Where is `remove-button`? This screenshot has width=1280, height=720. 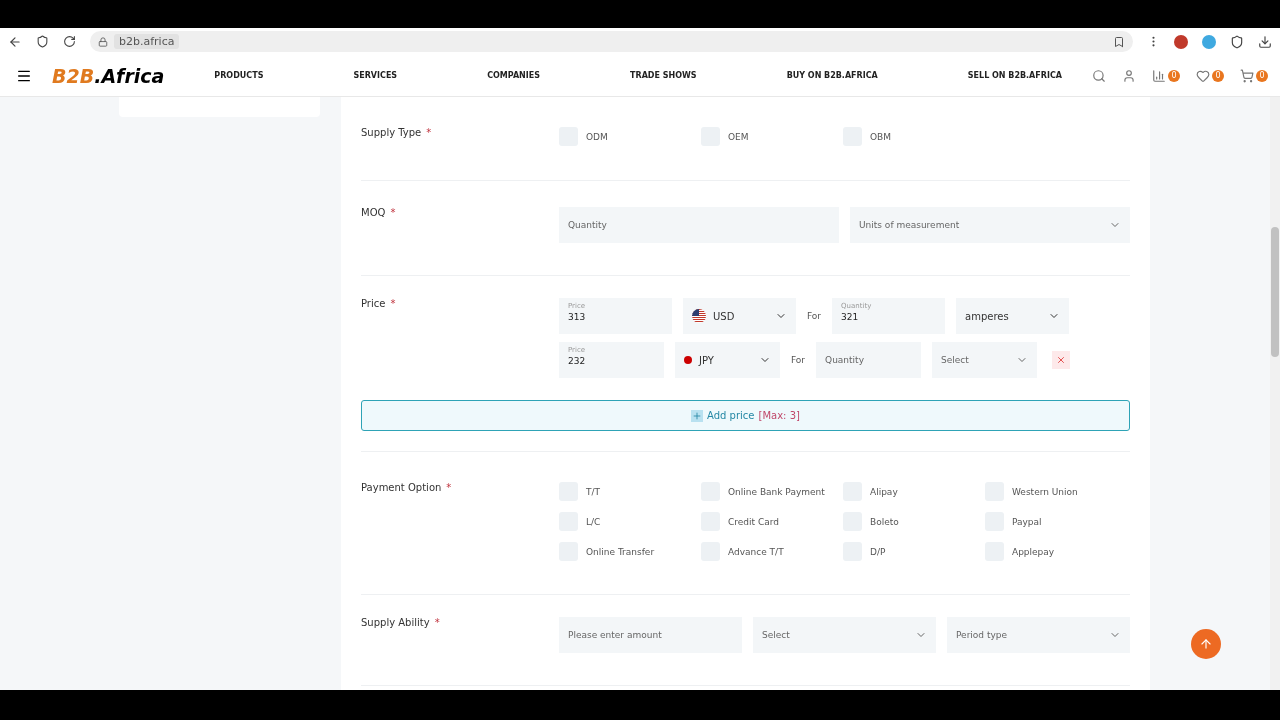
remove-button is located at coordinates (1061, 360).